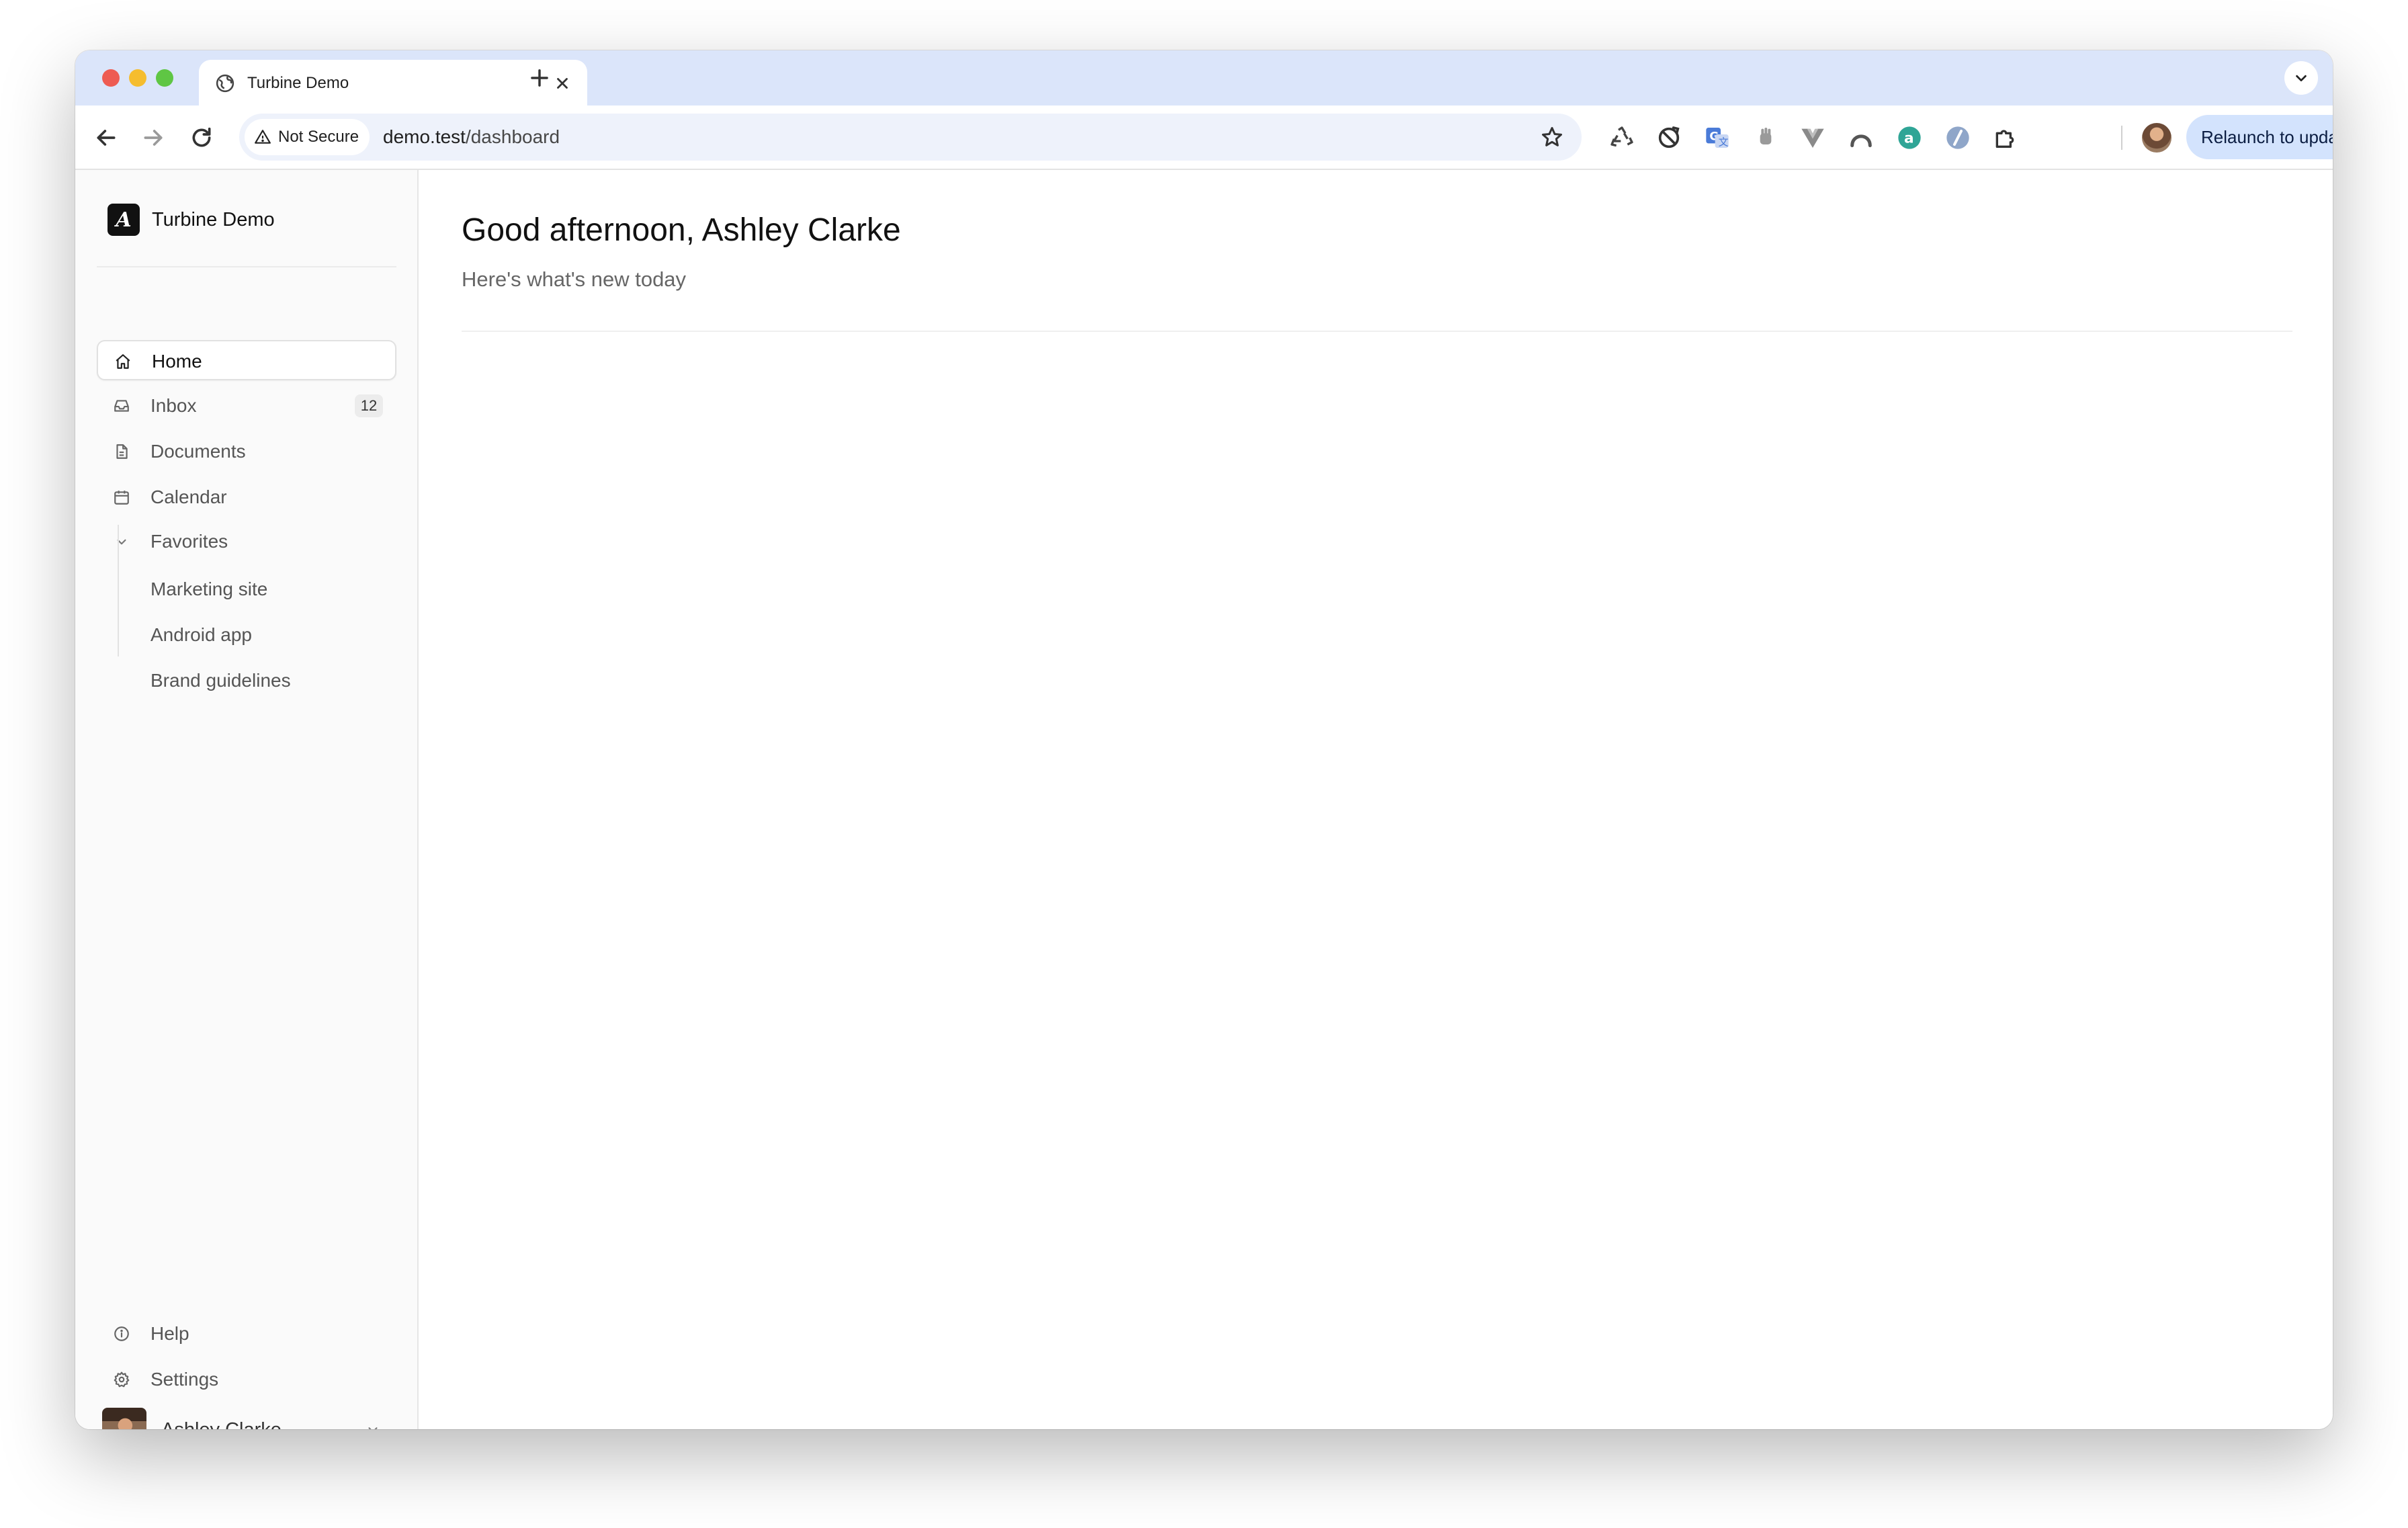 The image size is (2408, 1528). Describe the element at coordinates (220, 681) in the screenshot. I see `favorite-item-label: Brand guidelines` at that location.